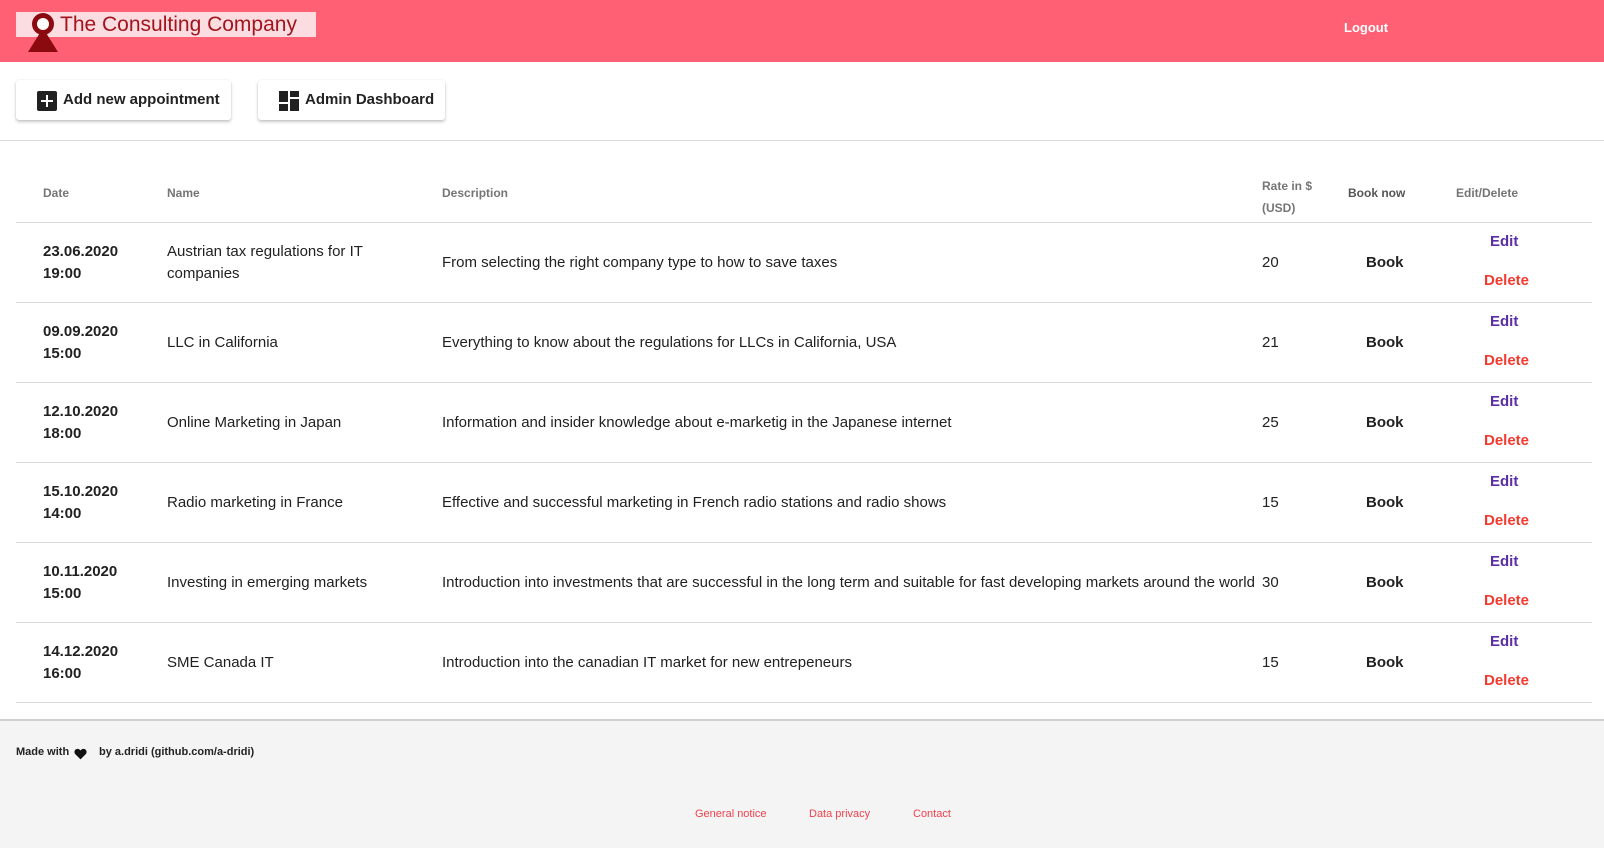  What do you see at coordinates (220, 662) in the screenshot?
I see `name-cell: SME Canada IT` at bounding box center [220, 662].